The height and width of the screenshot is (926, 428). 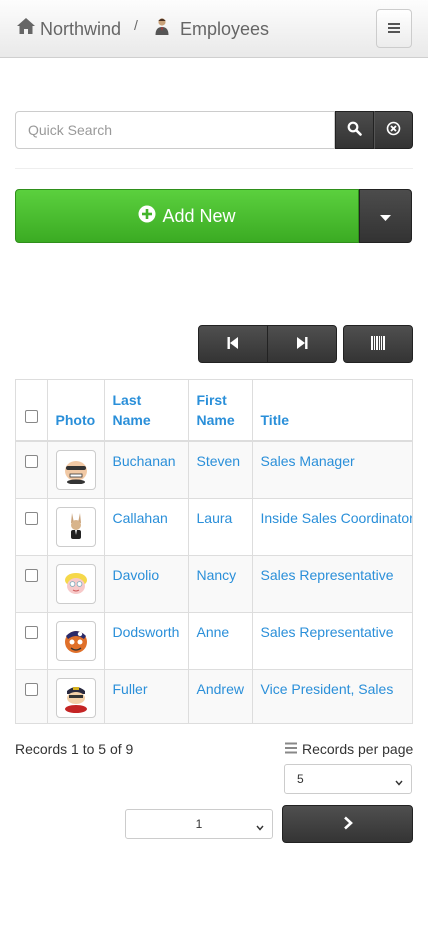 I want to click on column-header-photo: Photo, so click(x=76, y=411).